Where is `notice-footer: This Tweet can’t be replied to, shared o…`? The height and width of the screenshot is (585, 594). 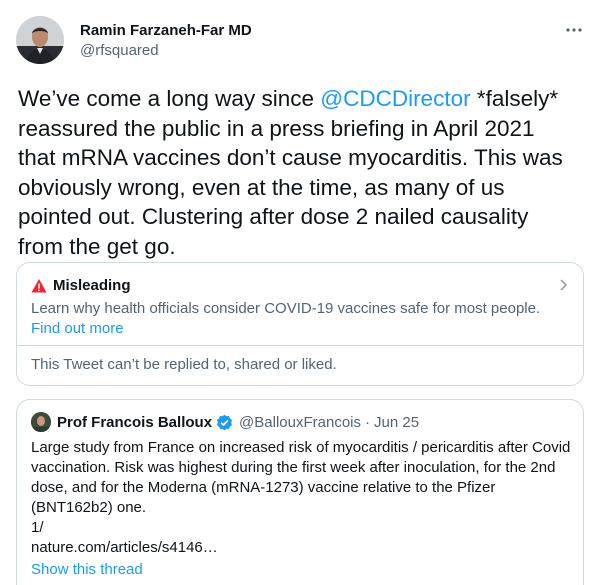 notice-footer: This Tweet can’t be replied to, shared o… is located at coordinates (184, 364).